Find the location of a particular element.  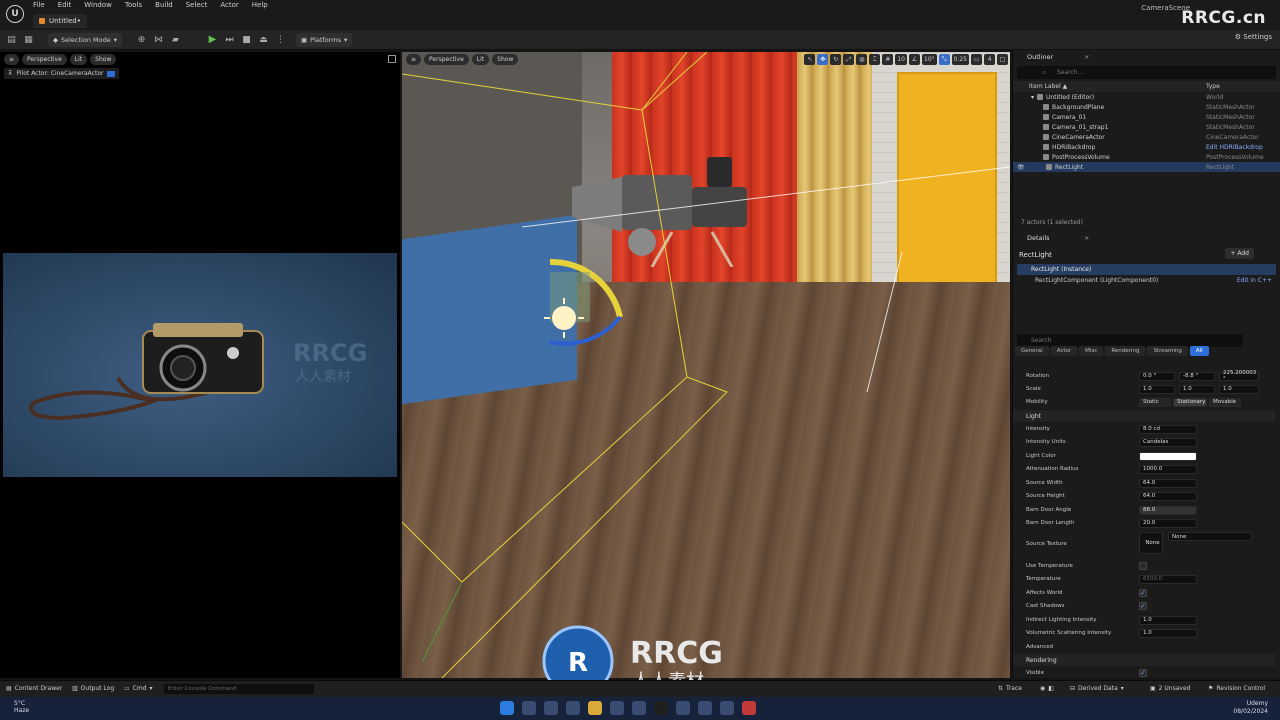

status-icons: ◉ ◧ is located at coordinates (1047, 688).